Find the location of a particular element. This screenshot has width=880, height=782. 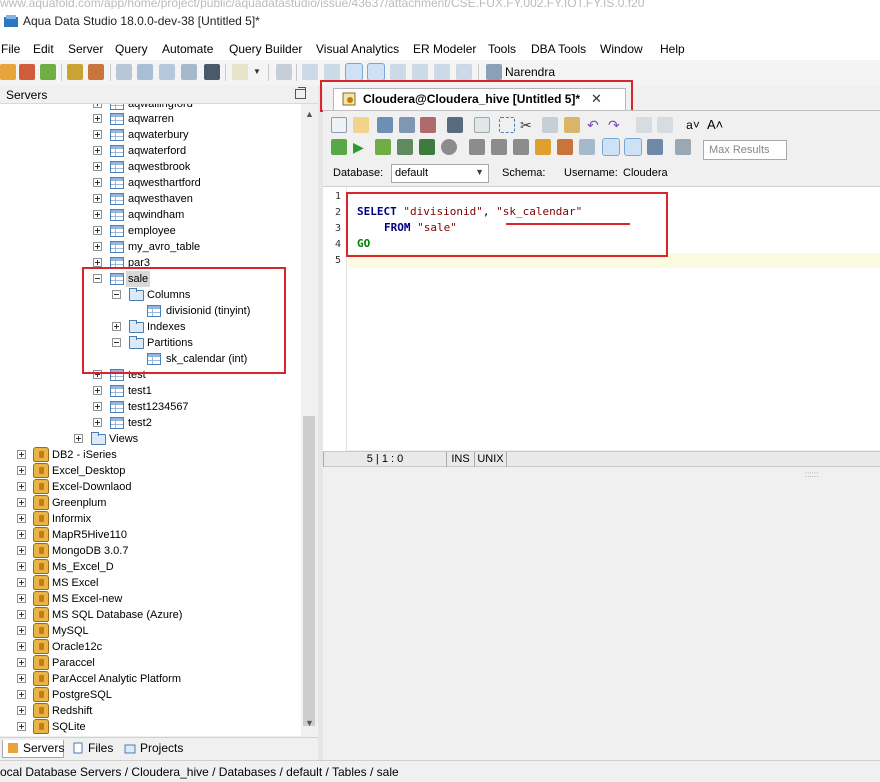

tree-row-table: aqwaterford is located at coordinates (150, 151).